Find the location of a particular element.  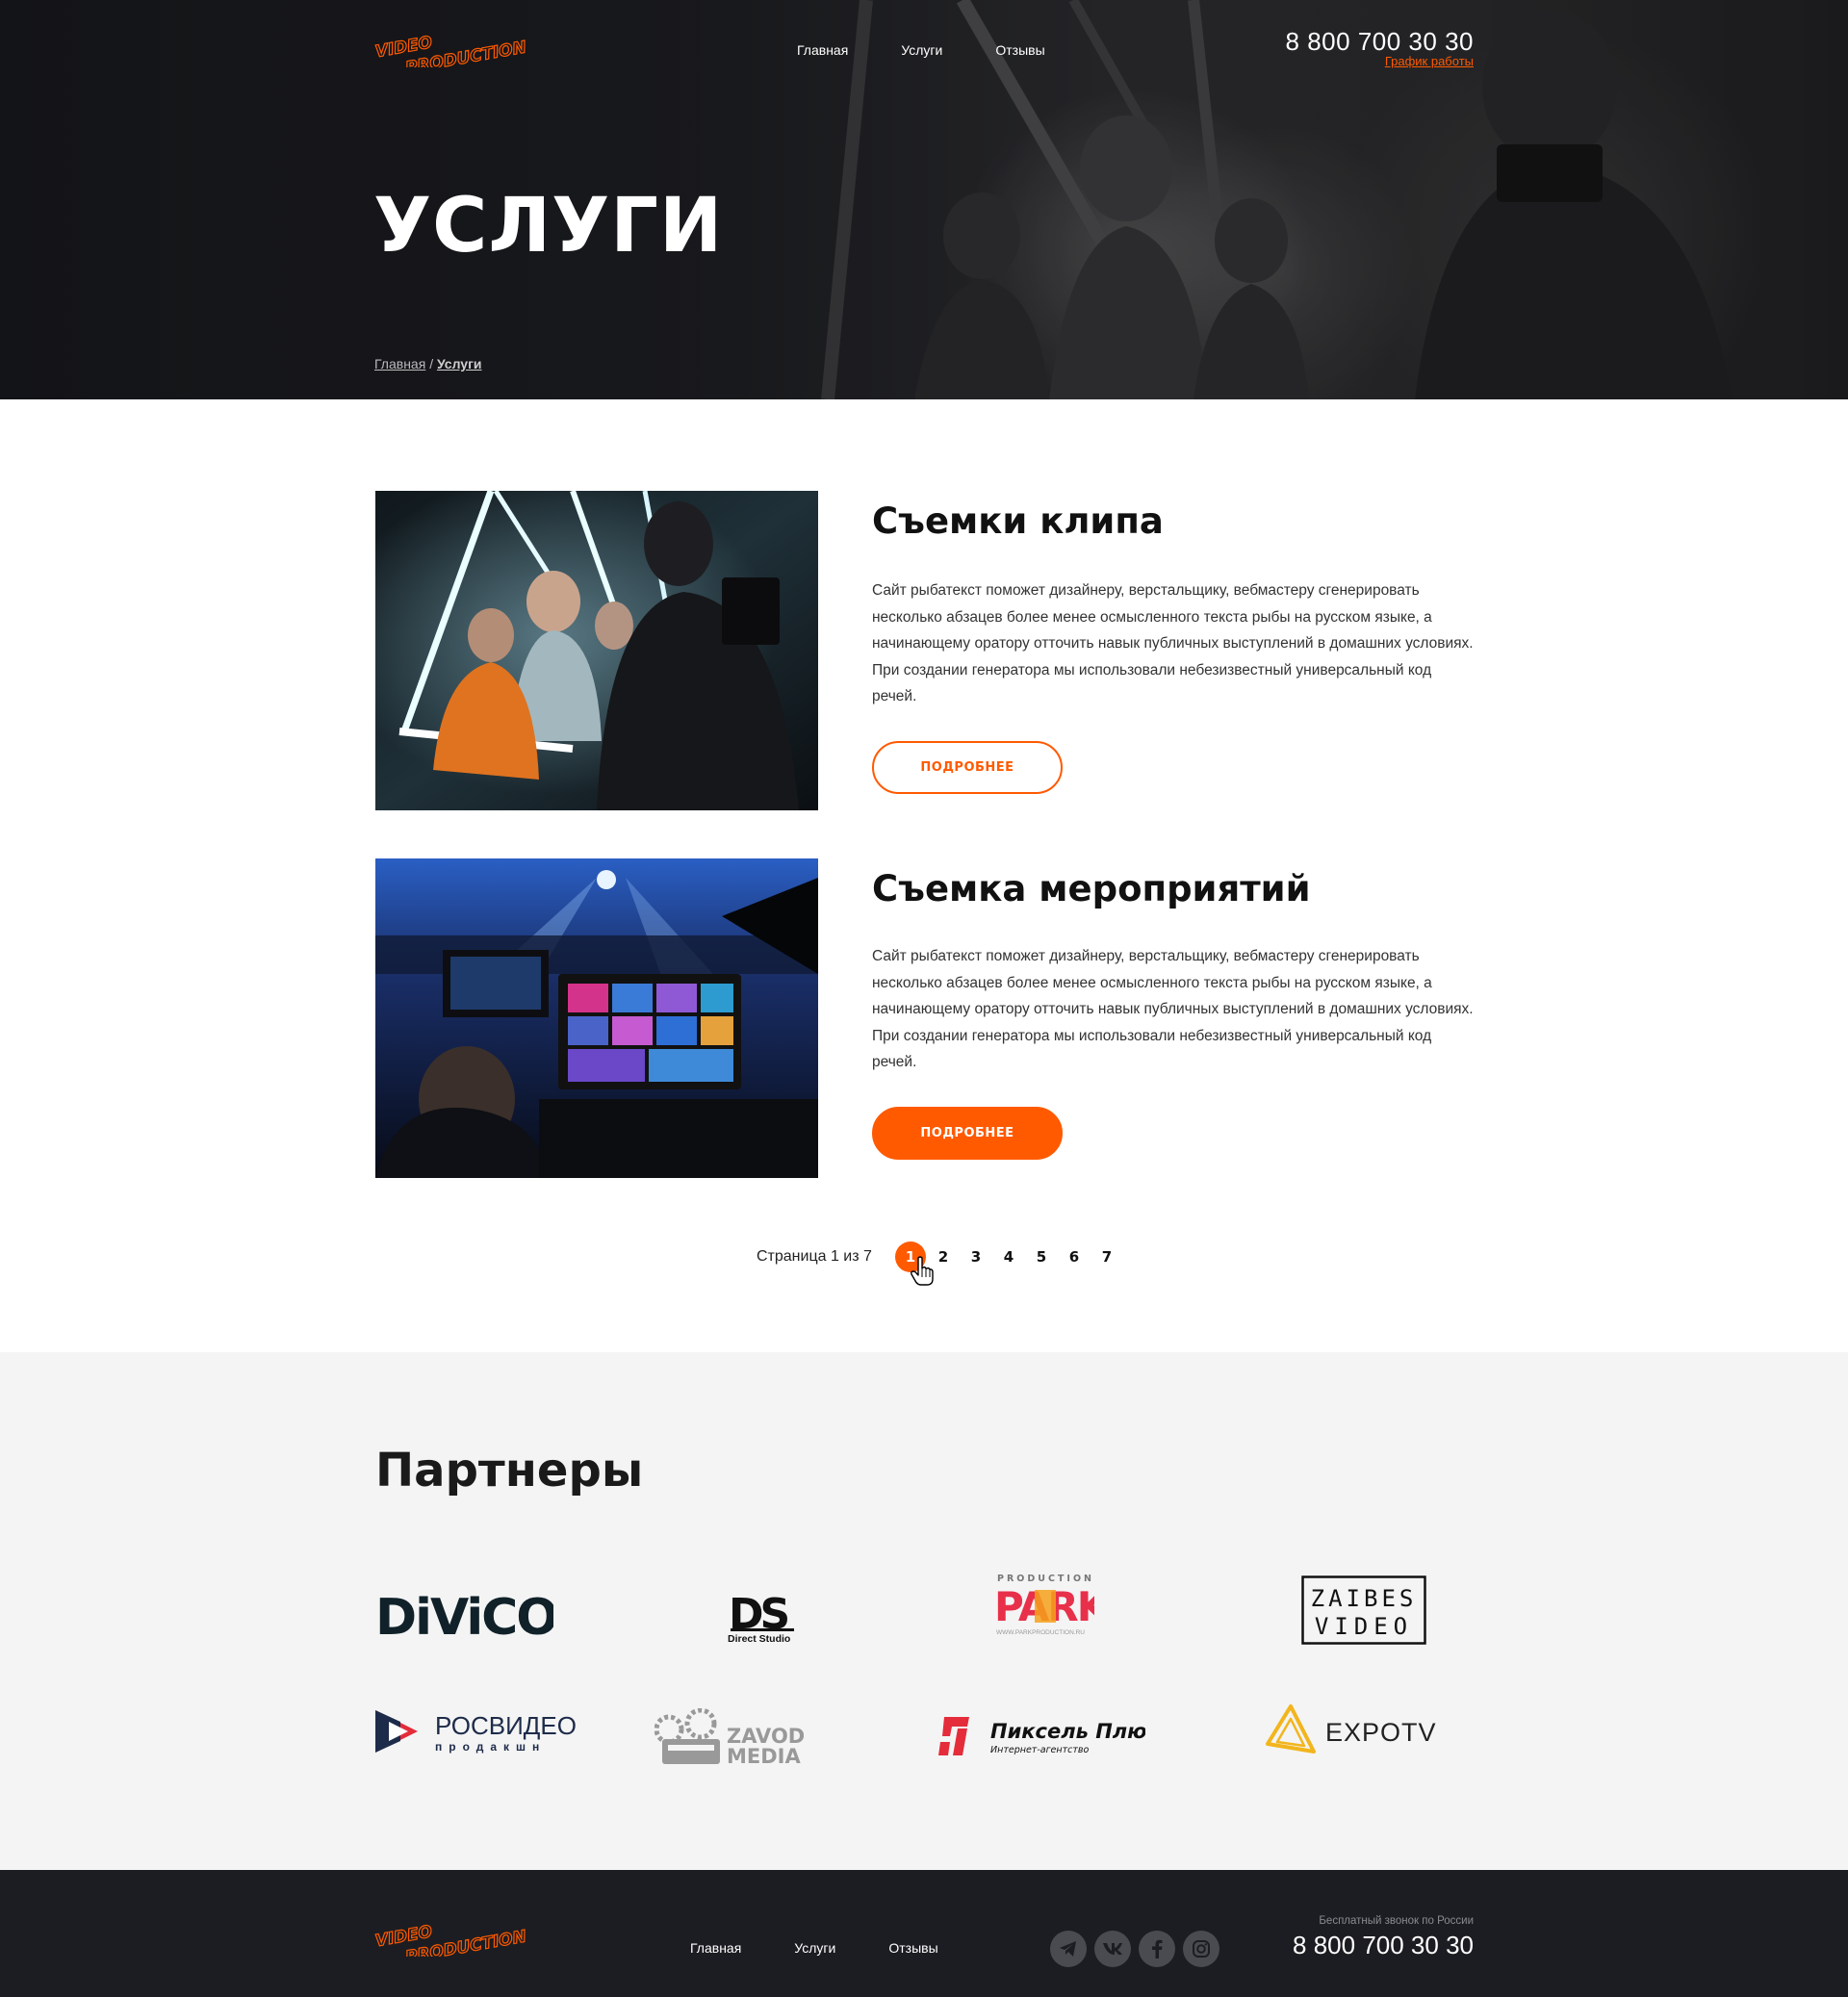

footer-nav: Главная Услуги Отзывы is located at coordinates (814, 1948).